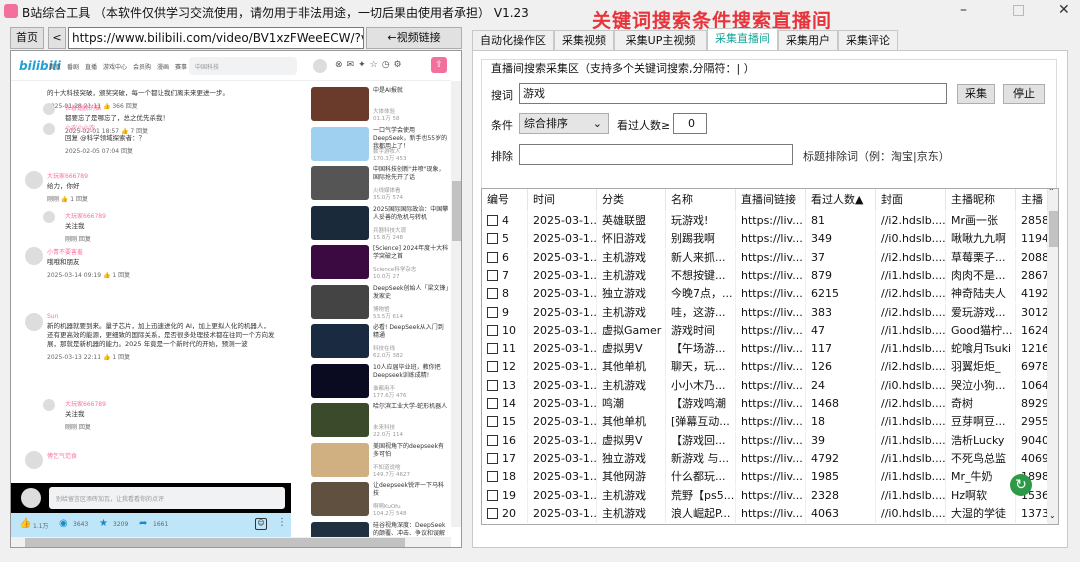 The width and height of the screenshot is (1080, 562). I want to click on user-avatar, so click(320, 66).